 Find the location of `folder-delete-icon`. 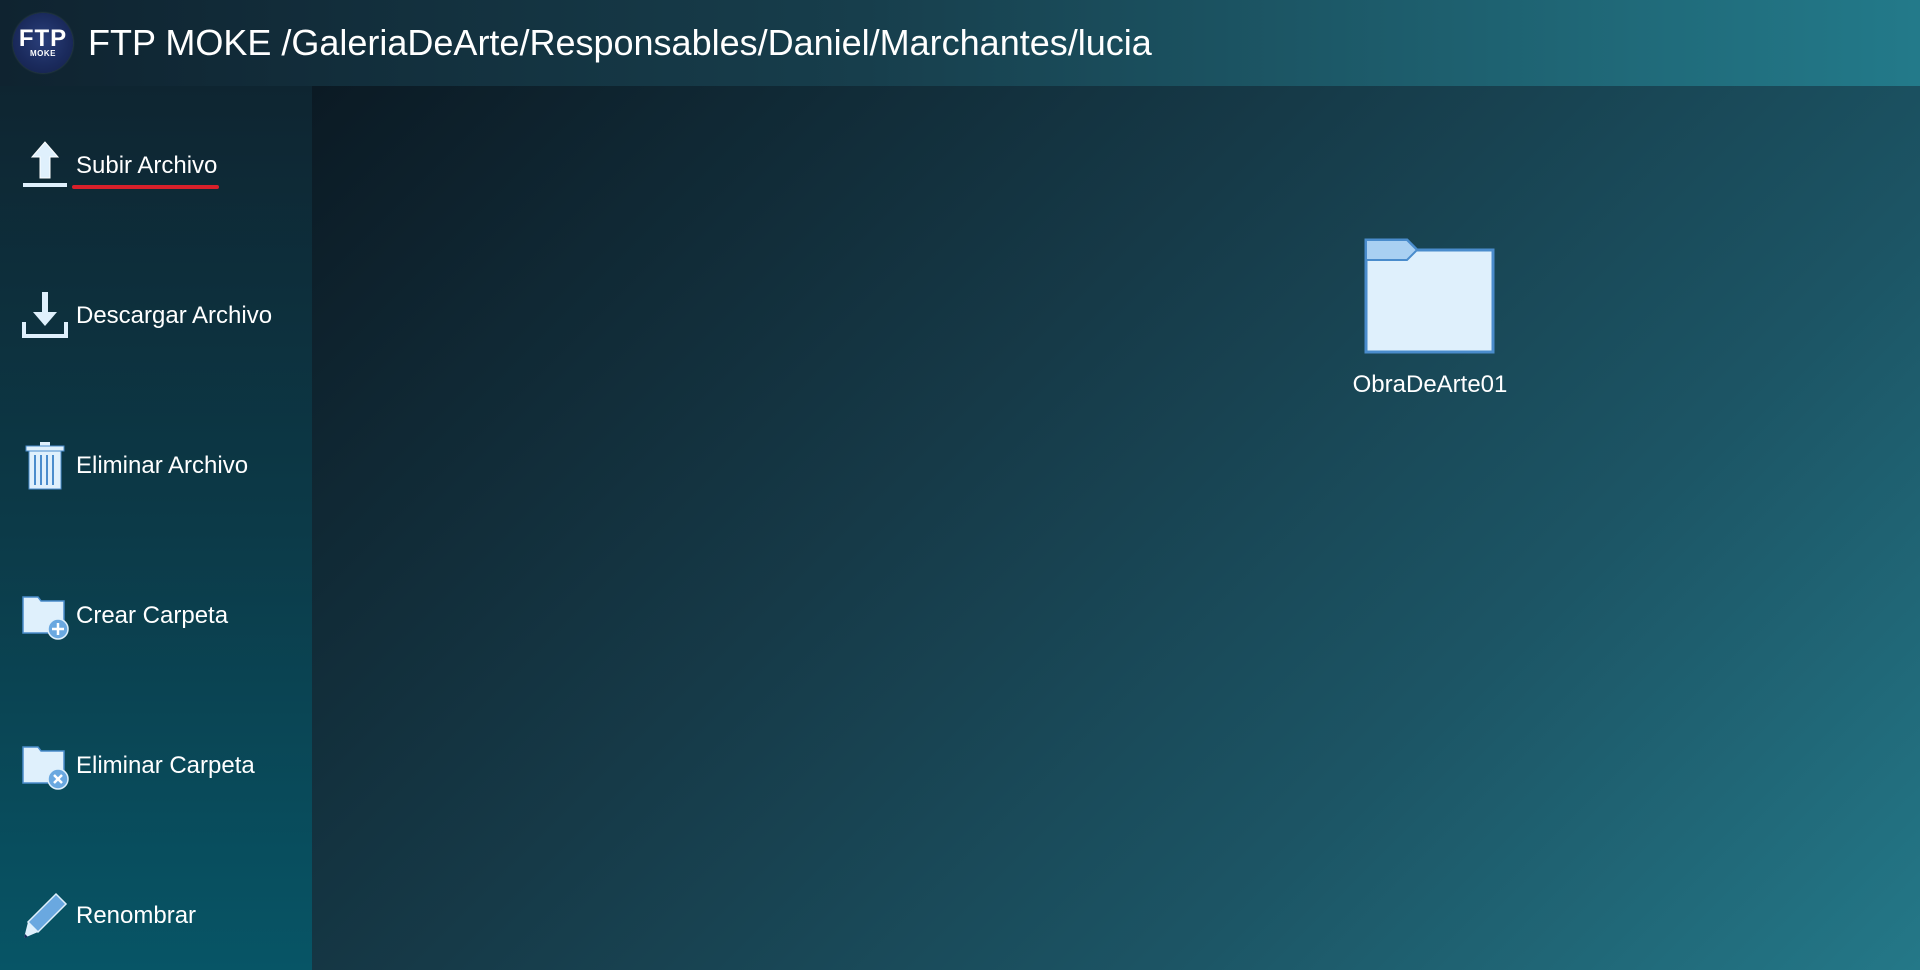

folder-delete-icon is located at coordinates (45, 766).